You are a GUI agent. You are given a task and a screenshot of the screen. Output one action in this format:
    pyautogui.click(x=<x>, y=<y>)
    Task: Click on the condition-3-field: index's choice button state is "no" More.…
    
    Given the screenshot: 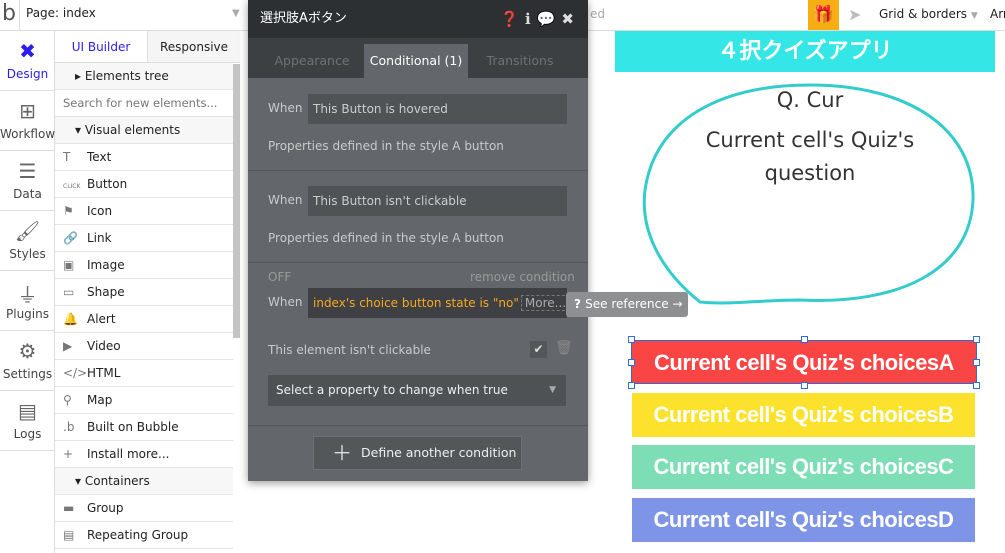 What is the action you would take?
    pyautogui.click(x=437, y=303)
    